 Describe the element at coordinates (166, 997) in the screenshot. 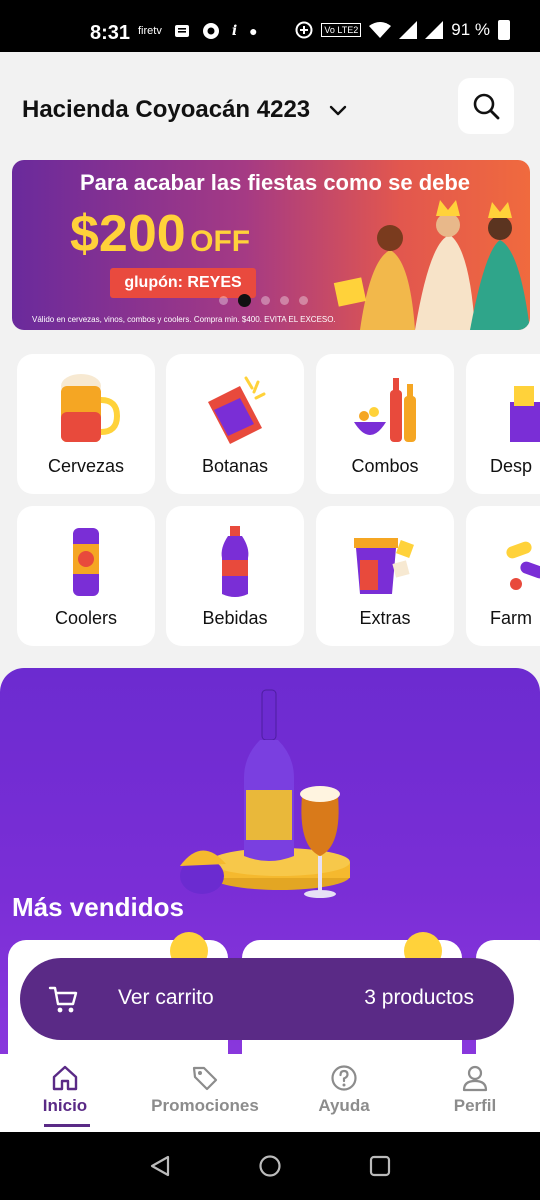

I see `cart-label: Ver carrito` at that location.